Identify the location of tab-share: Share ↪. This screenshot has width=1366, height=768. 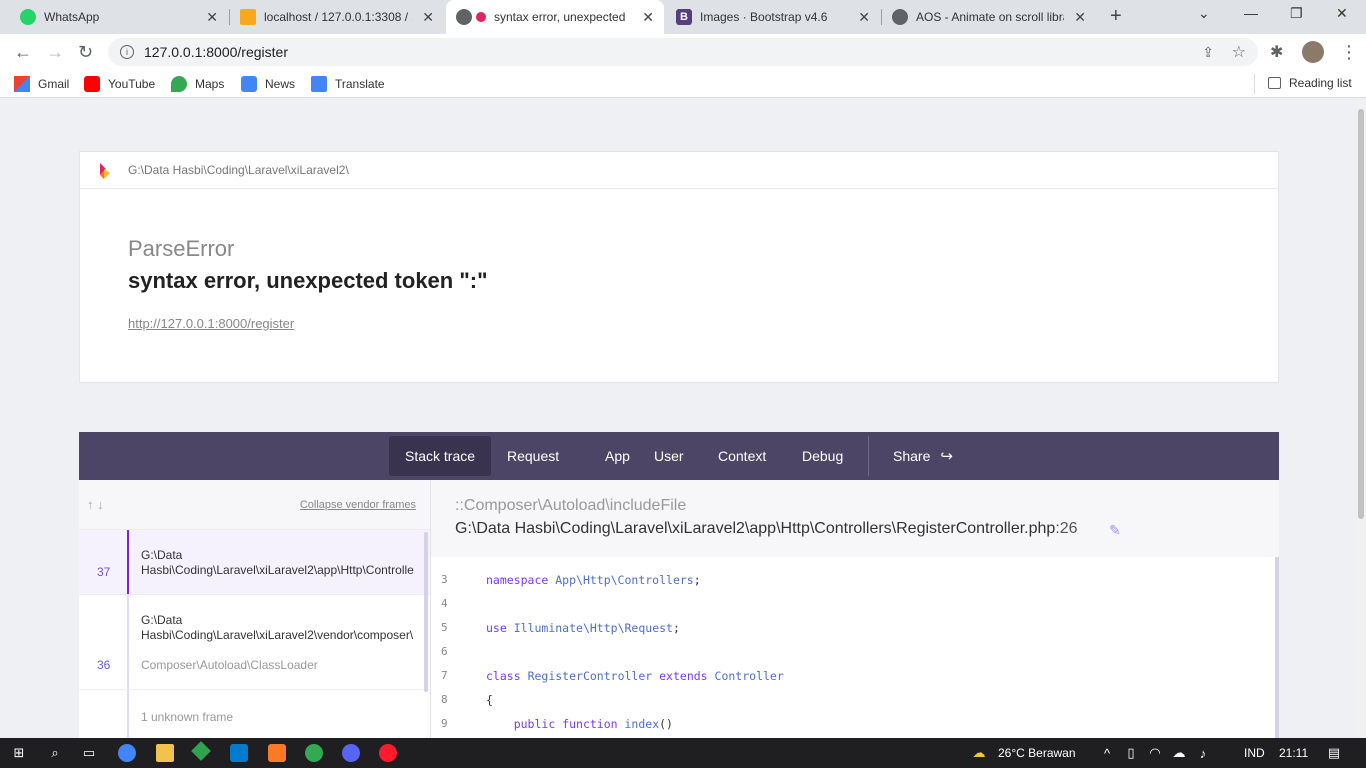
(923, 456).